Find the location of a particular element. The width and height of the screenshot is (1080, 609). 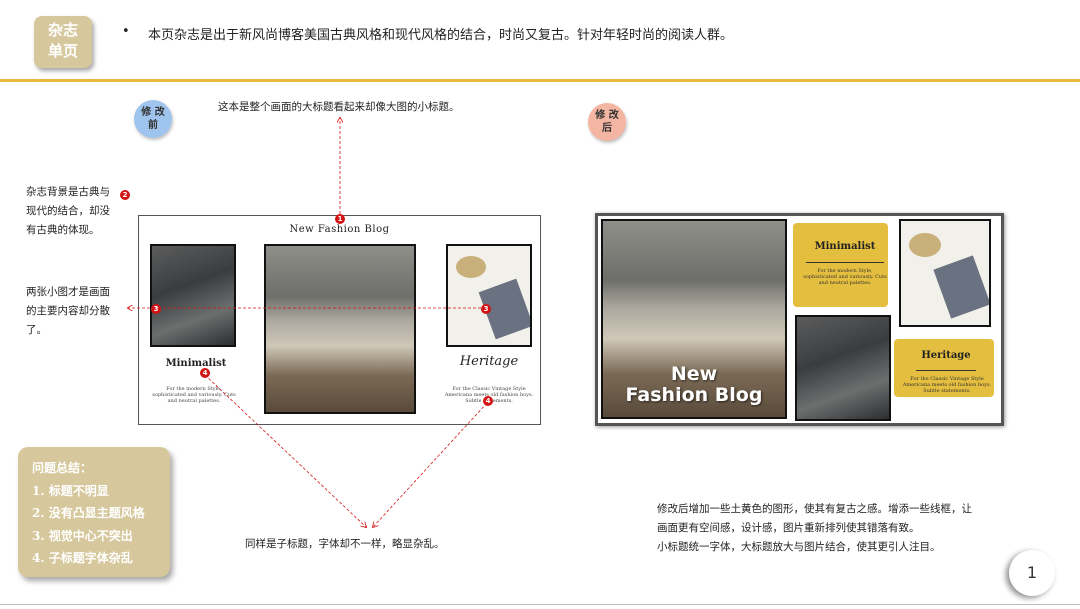

left-subtitle-arrow is located at coordinates (285, 450).